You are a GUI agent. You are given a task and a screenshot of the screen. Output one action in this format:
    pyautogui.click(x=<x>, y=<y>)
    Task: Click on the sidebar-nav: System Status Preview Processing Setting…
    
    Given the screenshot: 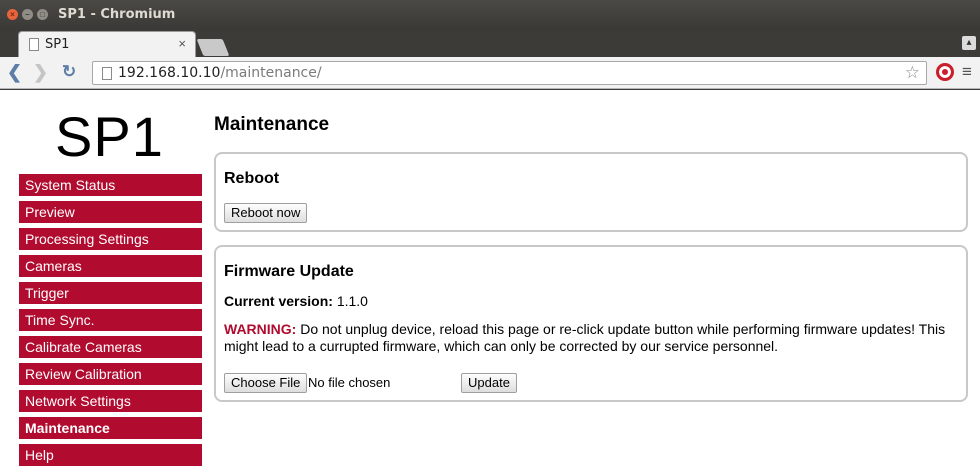 What is the action you would take?
    pyautogui.click(x=110, y=322)
    